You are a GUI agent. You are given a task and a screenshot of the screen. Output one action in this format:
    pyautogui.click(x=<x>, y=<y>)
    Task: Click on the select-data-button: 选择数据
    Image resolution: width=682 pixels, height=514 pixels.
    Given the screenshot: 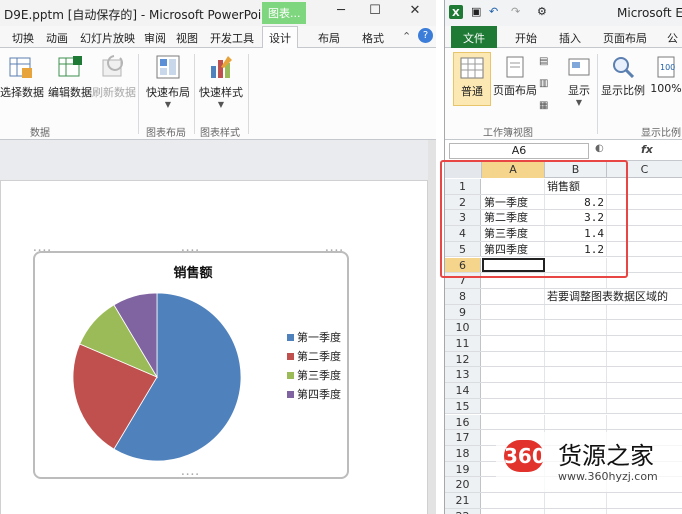 What is the action you would take?
    pyautogui.click(x=22, y=77)
    